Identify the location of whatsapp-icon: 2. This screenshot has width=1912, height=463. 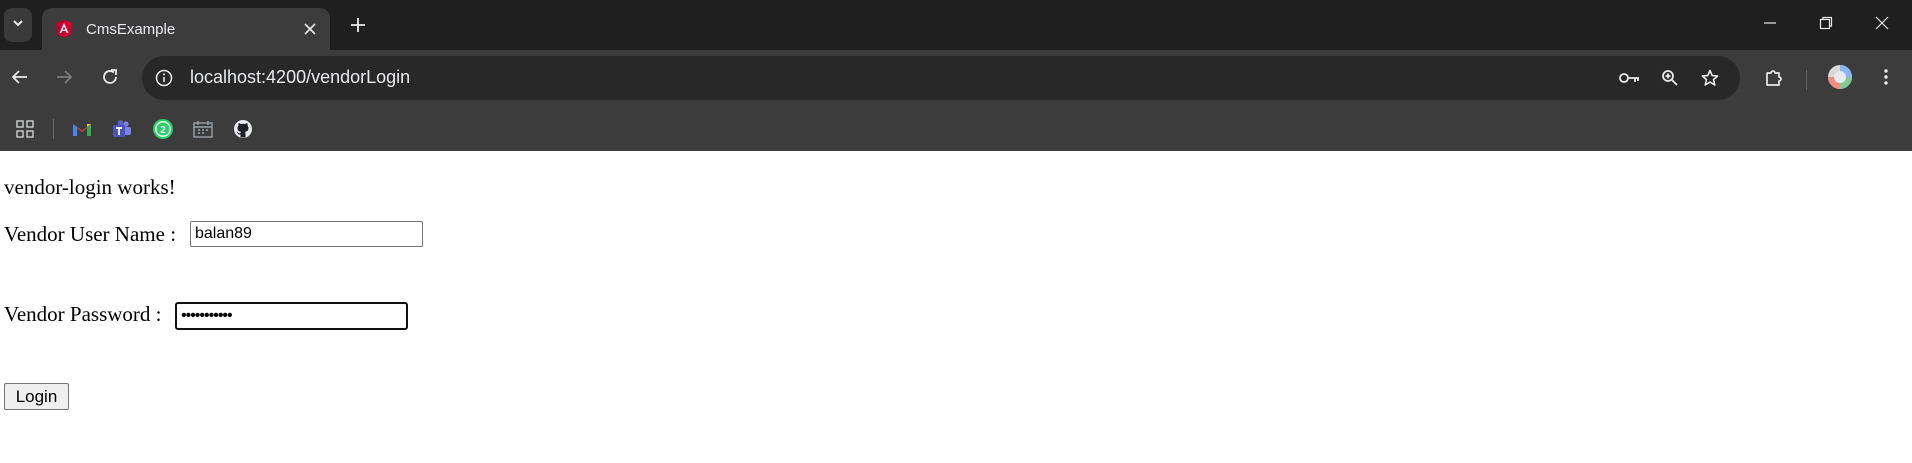
(163, 129).